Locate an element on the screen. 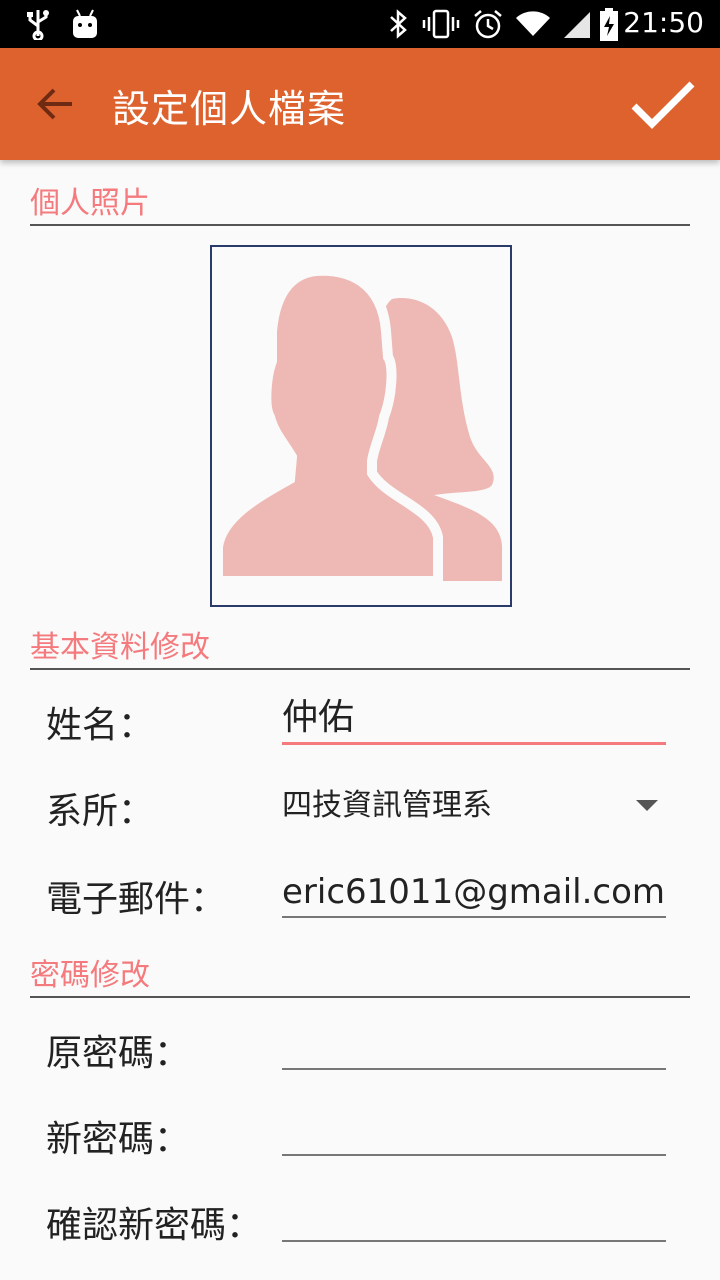 The height and width of the screenshot is (1280, 720). new-password-label: 新密碼： is located at coordinates (118, 1139).